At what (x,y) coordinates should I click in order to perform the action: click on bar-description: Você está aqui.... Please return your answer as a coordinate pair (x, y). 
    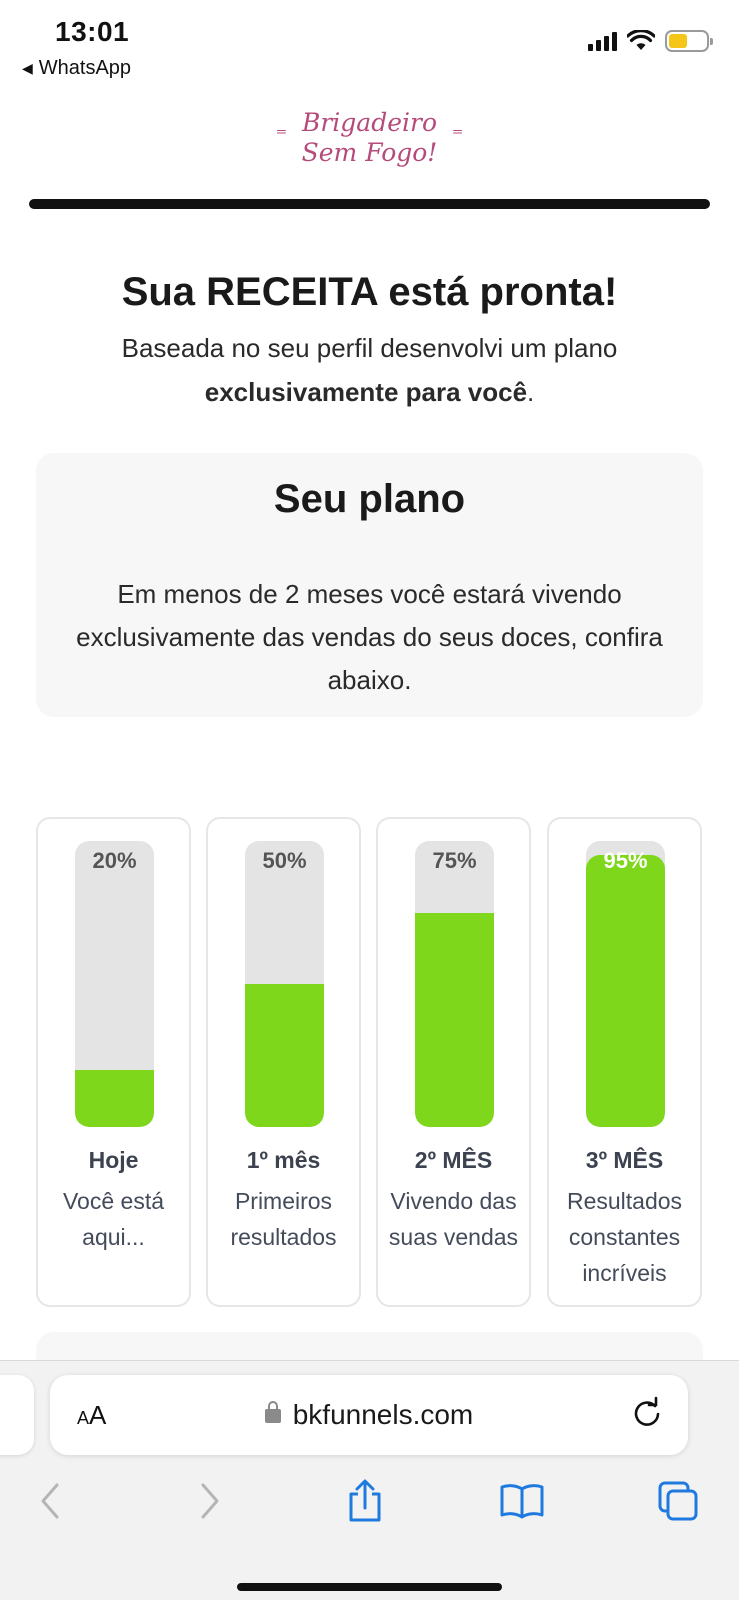
    Looking at the image, I should click on (113, 1219).